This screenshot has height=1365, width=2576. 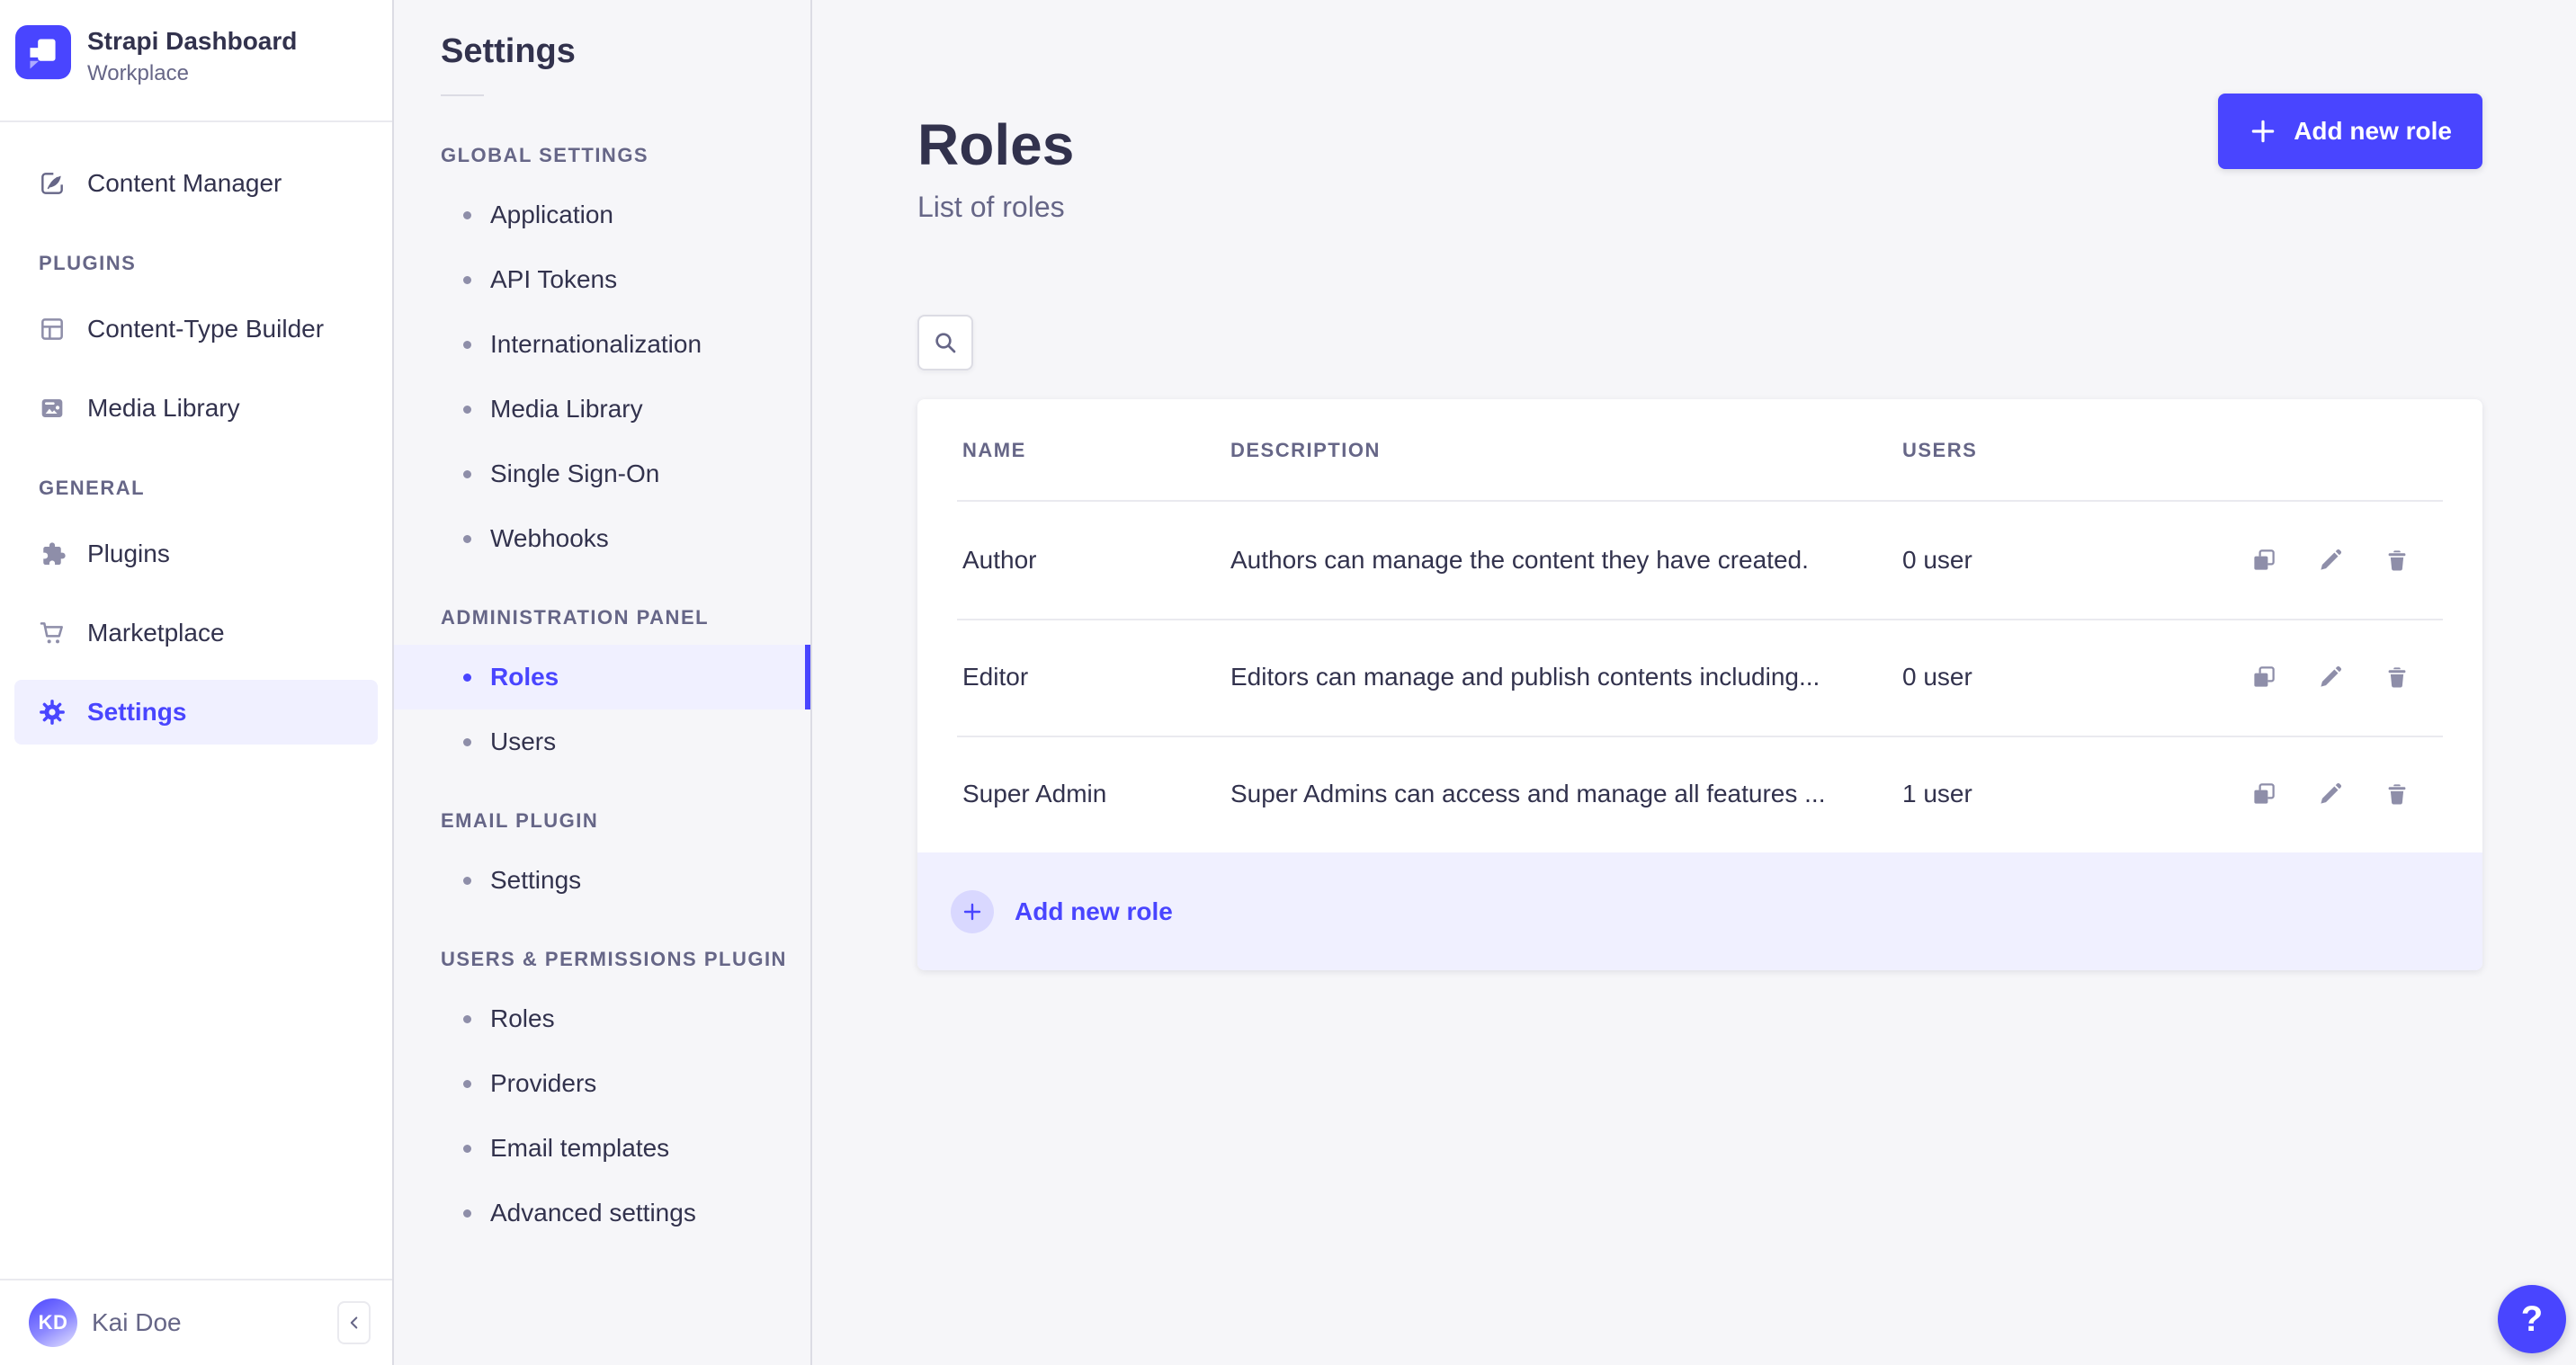 What do you see at coordinates (88, 263) in the screenshot?
I see `section-title-plugins: Plugins` at bounding box center [88, 263].